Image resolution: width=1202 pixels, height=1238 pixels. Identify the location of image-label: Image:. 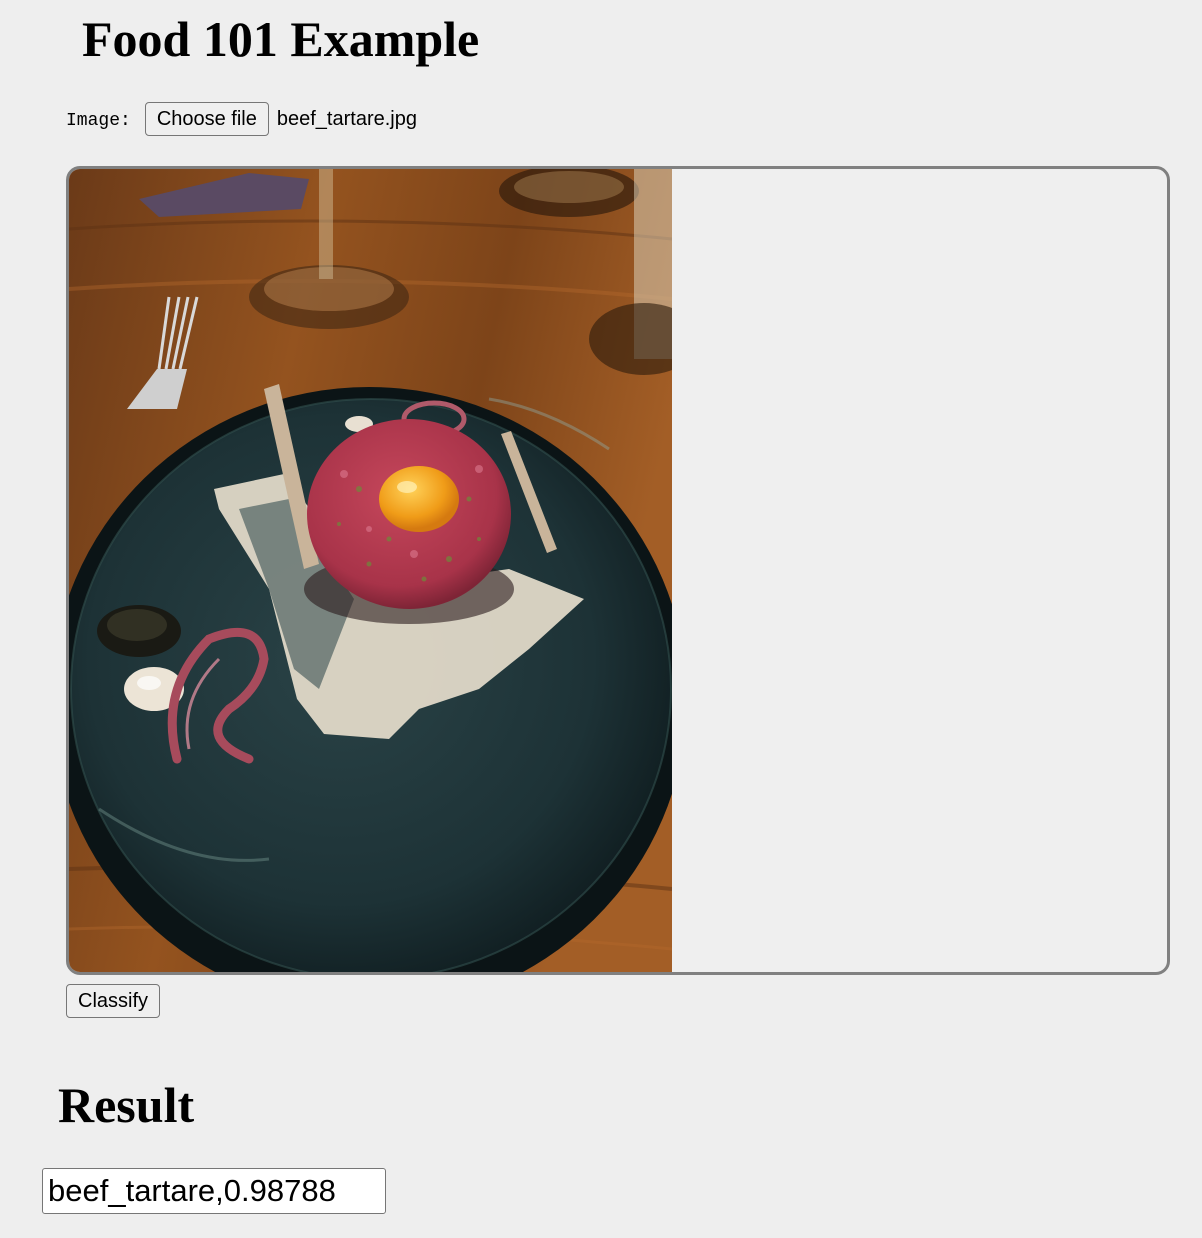
(98, 121).